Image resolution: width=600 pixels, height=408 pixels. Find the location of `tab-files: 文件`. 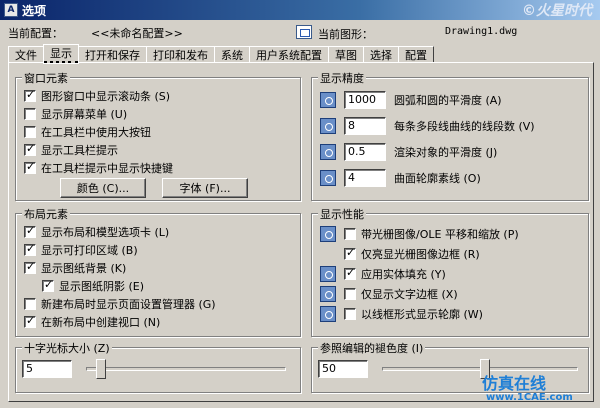

tab-files: 文件 is located at coordinates (26, 54).